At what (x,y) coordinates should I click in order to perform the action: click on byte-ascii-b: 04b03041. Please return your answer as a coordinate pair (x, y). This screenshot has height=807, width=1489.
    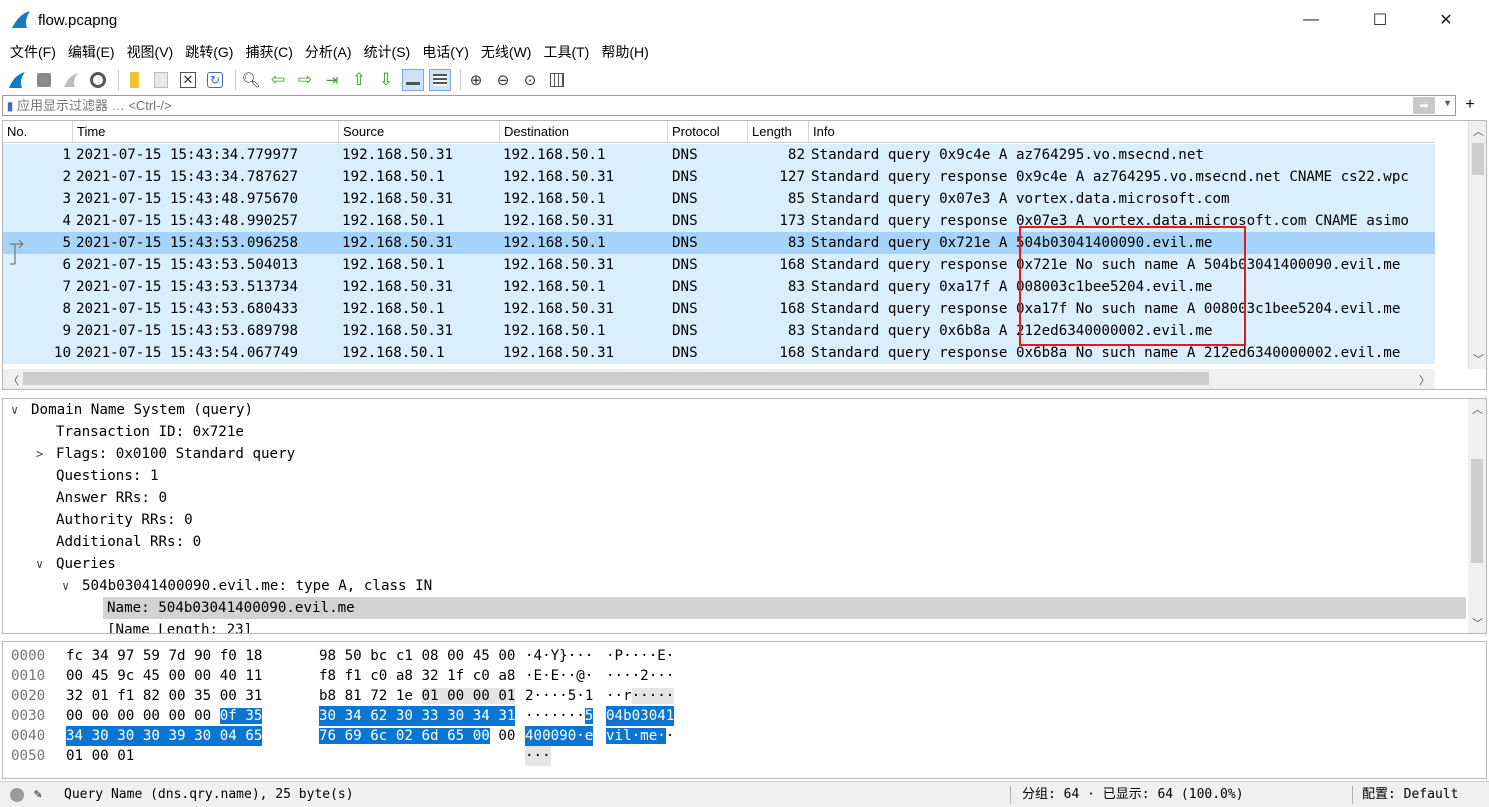
    Looking at the image, I should click on (640, 716).